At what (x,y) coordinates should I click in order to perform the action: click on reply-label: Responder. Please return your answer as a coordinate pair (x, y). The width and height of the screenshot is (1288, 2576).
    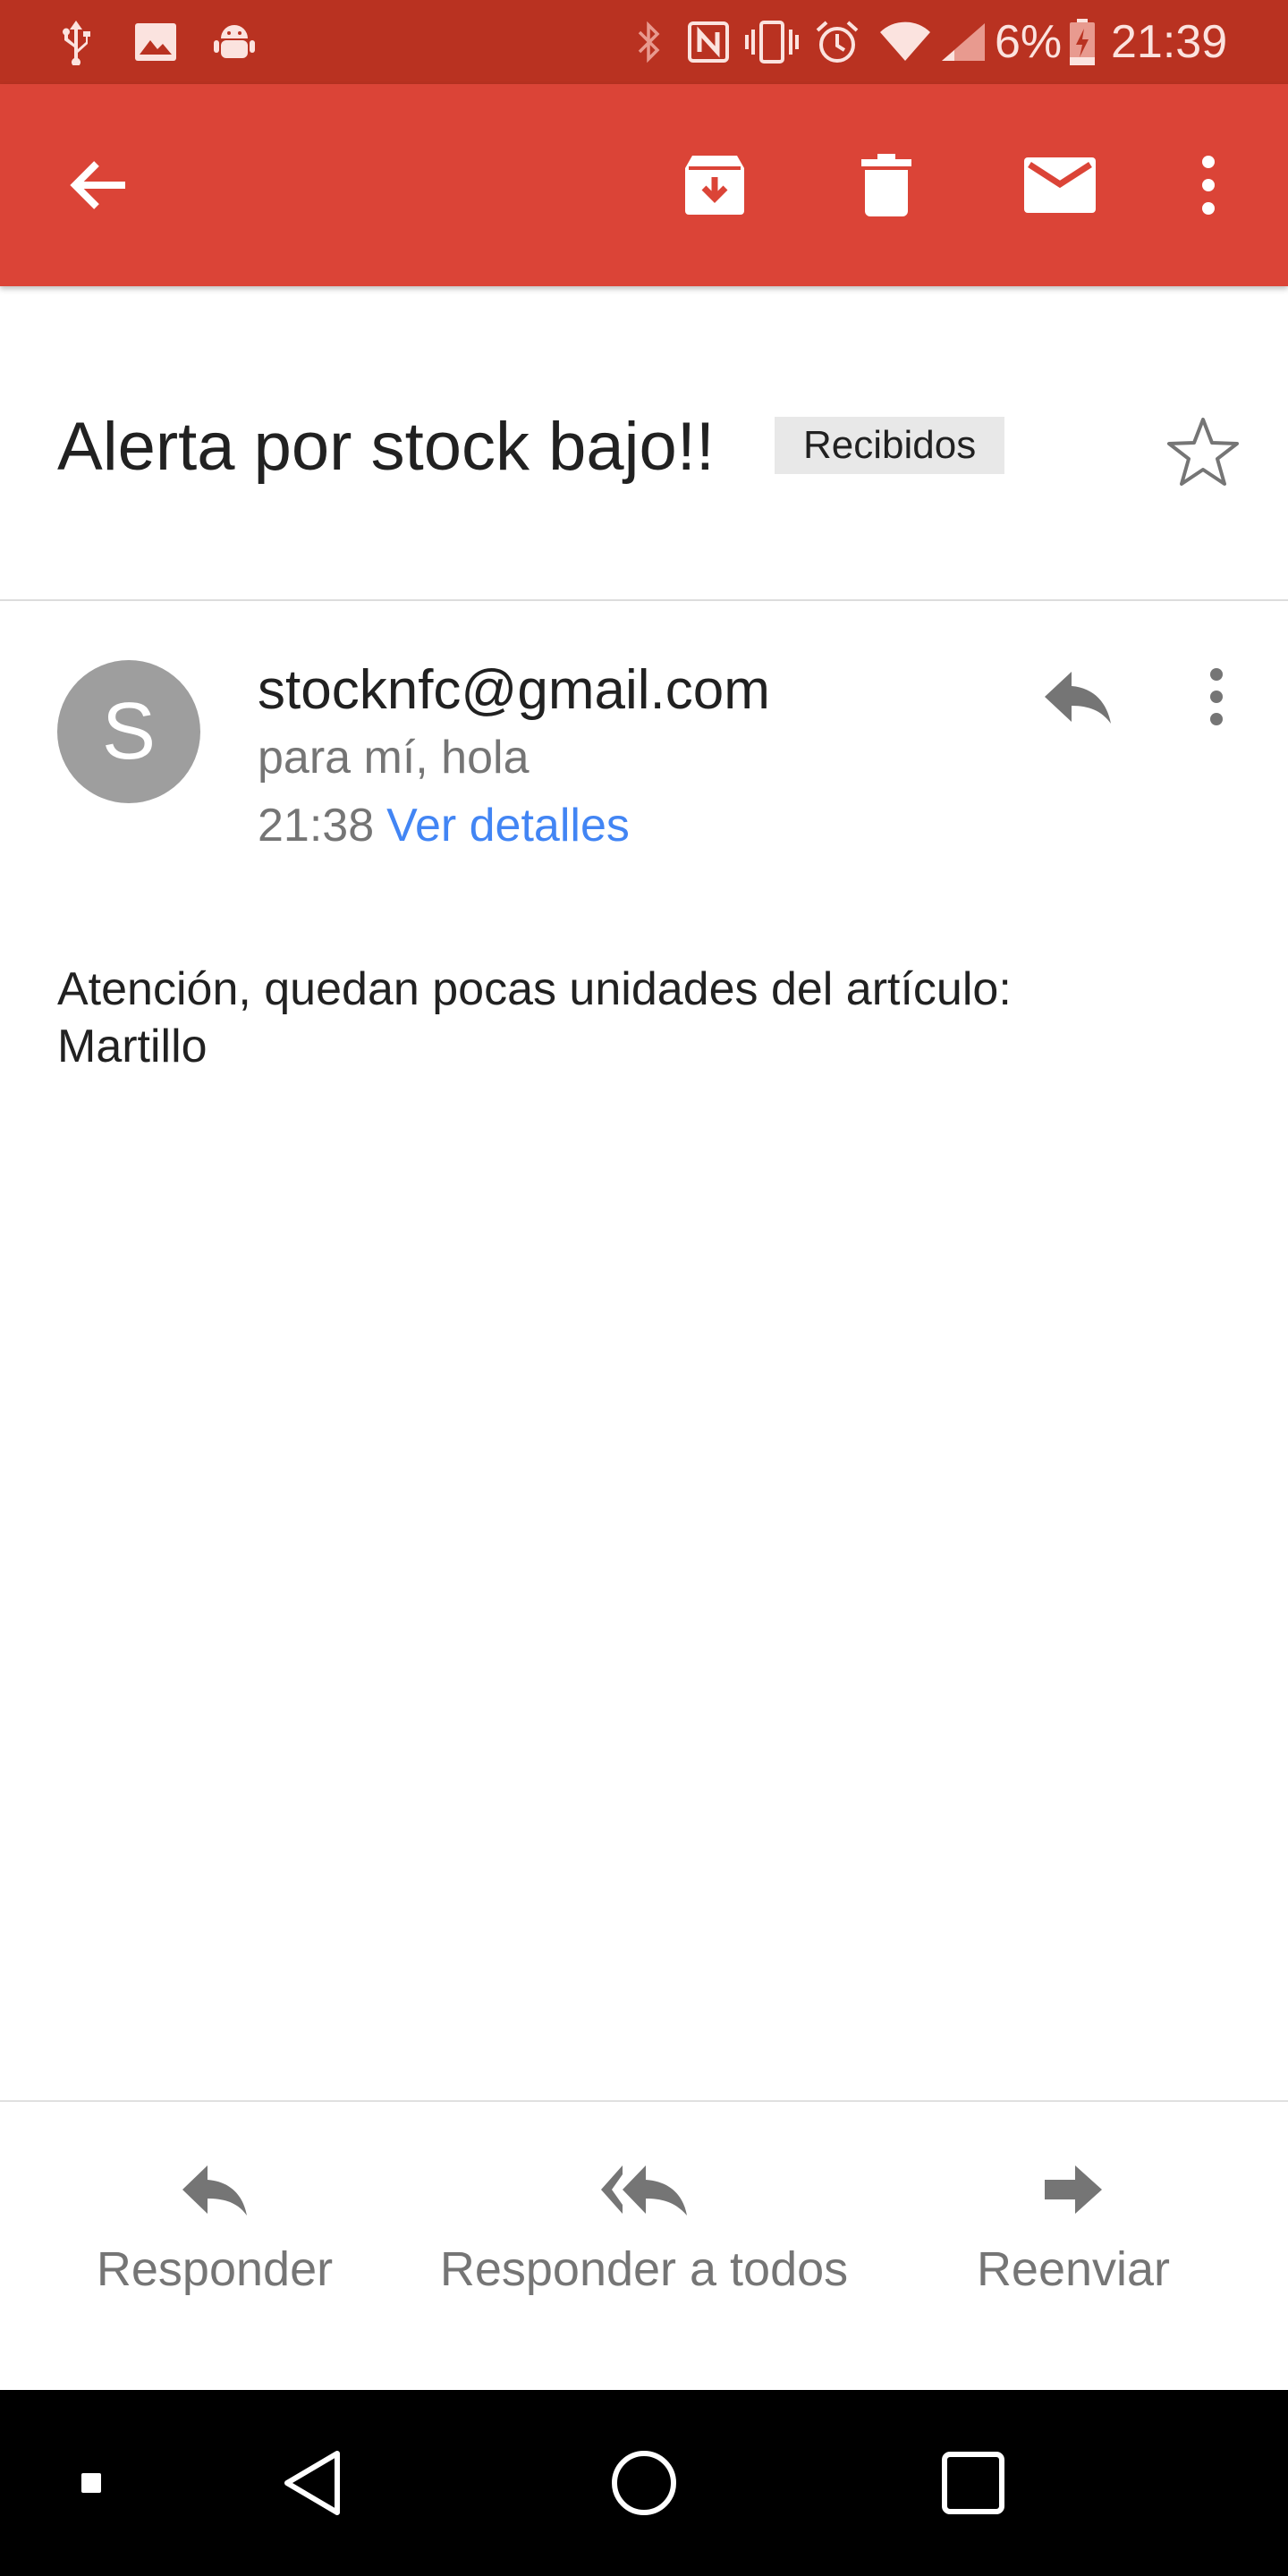
    Looking at the image, I should click on (215, 2269).